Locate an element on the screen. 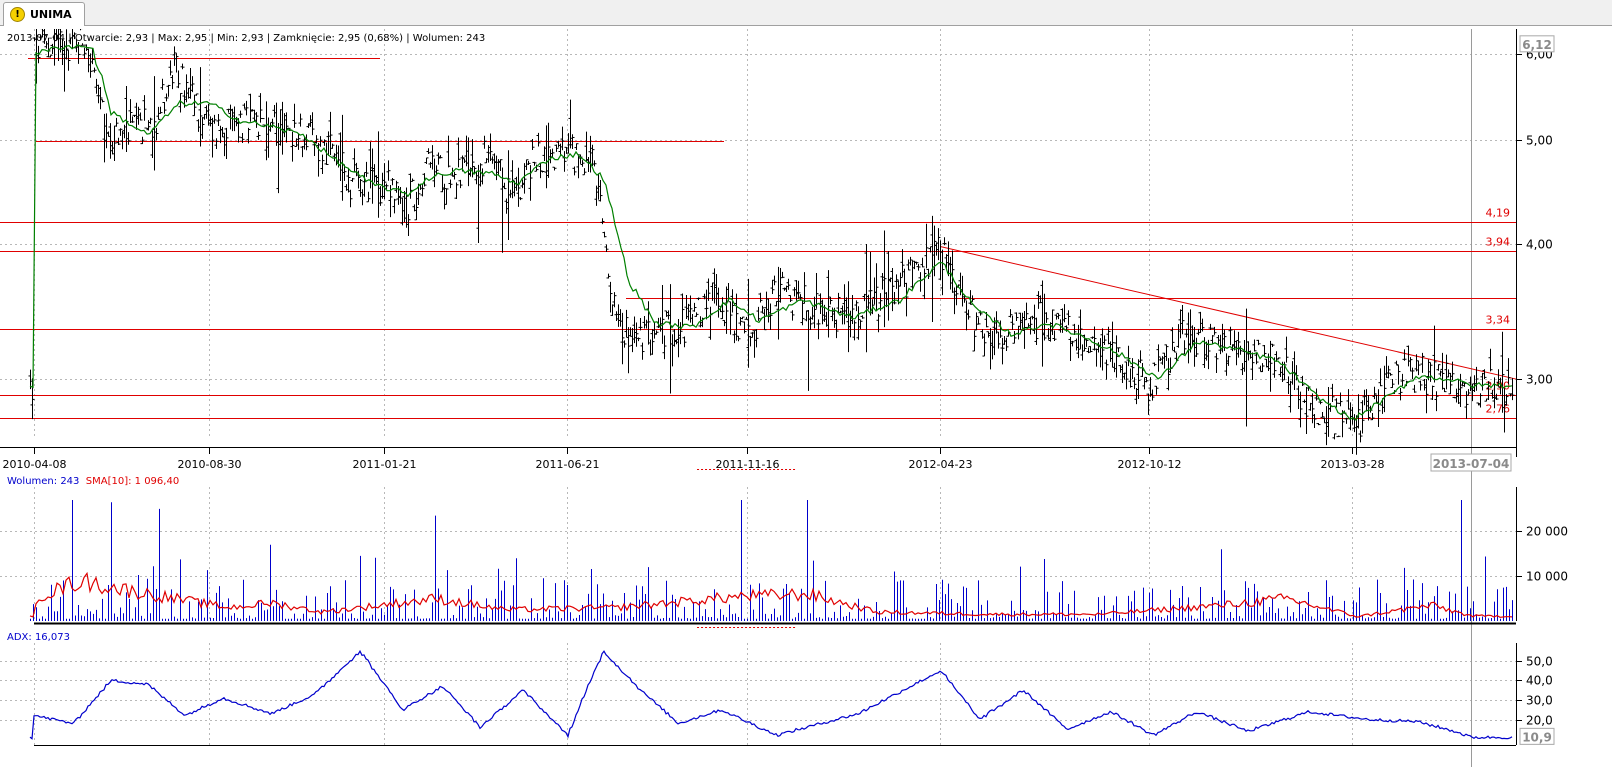  volume-bars is located at coordinates (771, 560).